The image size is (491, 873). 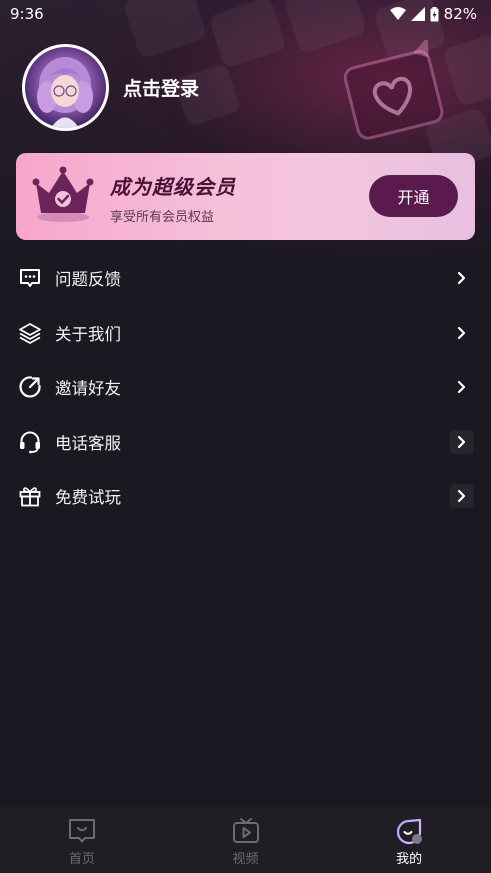 What do you see at coordinates (393, 90) in the screenshot?
I see `heart-chat-decoration` at bounding box center [393, 90].